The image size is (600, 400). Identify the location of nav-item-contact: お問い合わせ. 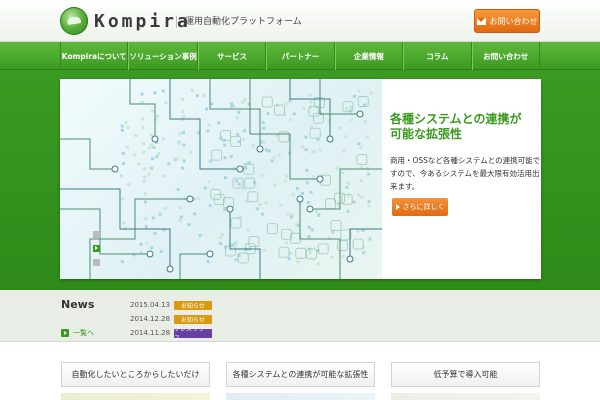
(505, 56).